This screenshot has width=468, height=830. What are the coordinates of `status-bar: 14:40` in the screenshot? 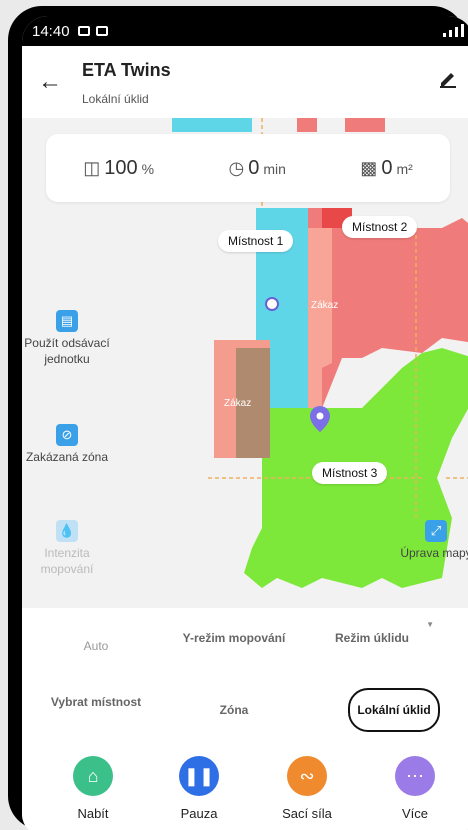 It's located at (245, 31).